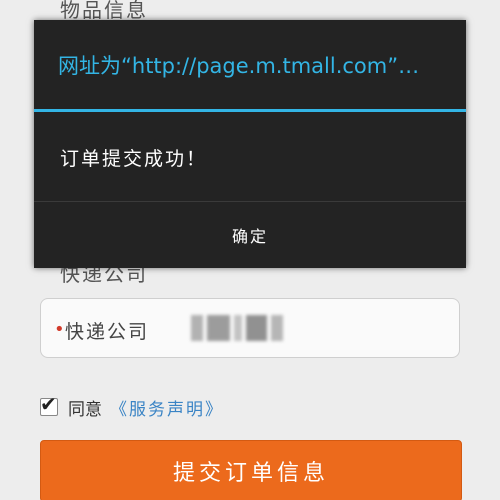 Image resolution: width=500 pixels, height=500 pixels. What do you see at coordinates (167, 407) in the screenshot?
I see `service-statement-link: 《服务声明》` at bounding box center [167, 407].